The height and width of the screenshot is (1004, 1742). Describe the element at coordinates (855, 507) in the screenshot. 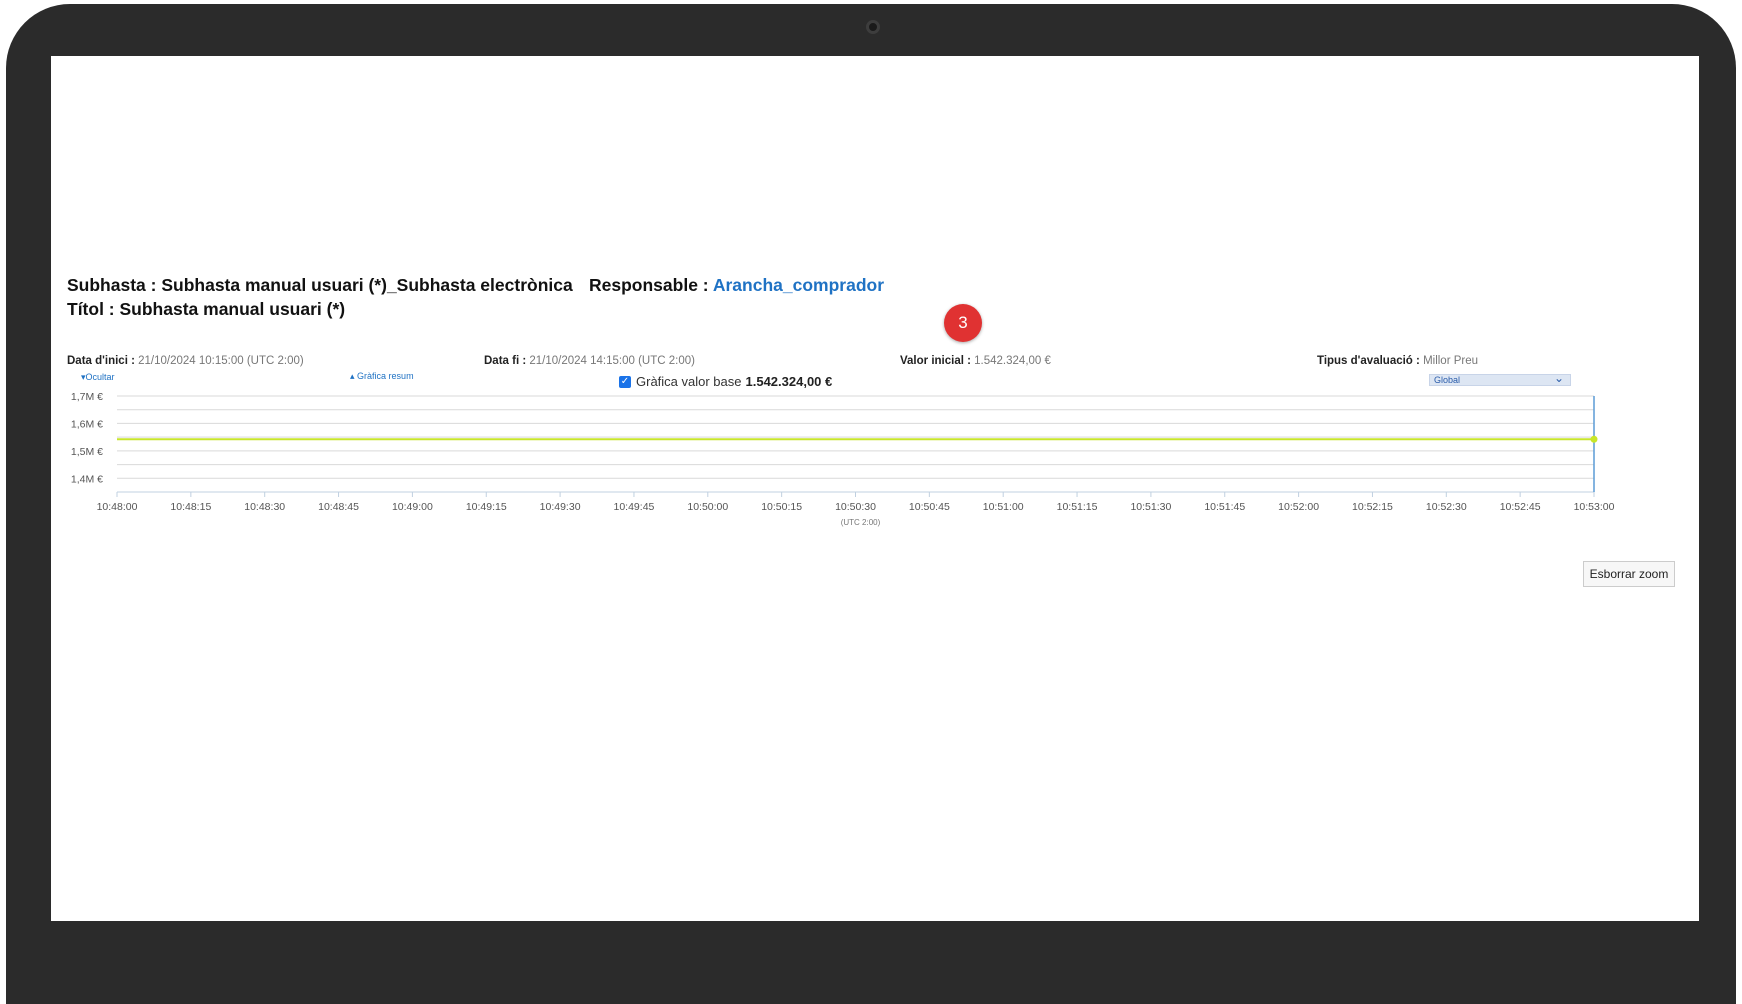

I see `x-tick-label: 10:50:30` at that location.